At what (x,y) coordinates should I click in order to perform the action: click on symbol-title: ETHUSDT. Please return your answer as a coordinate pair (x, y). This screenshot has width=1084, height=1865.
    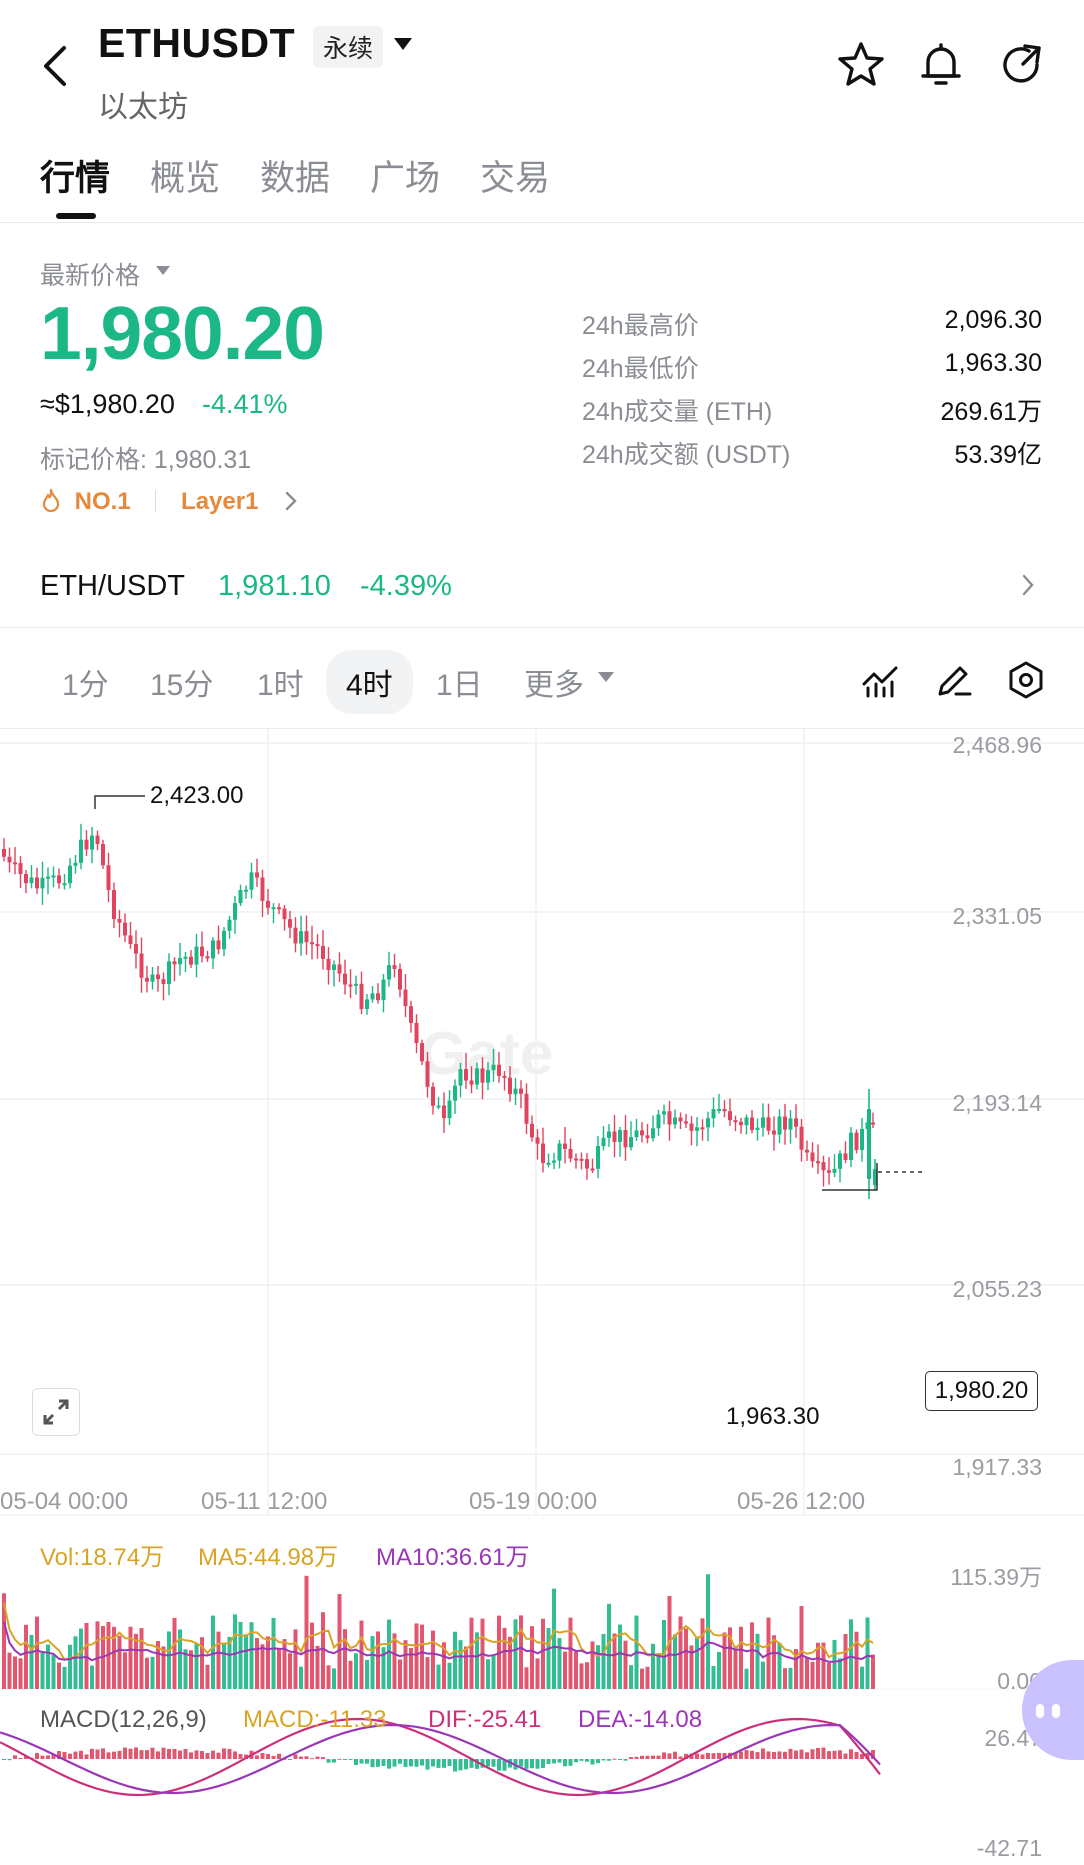
    Looking at the image, I should click on (196, 43).